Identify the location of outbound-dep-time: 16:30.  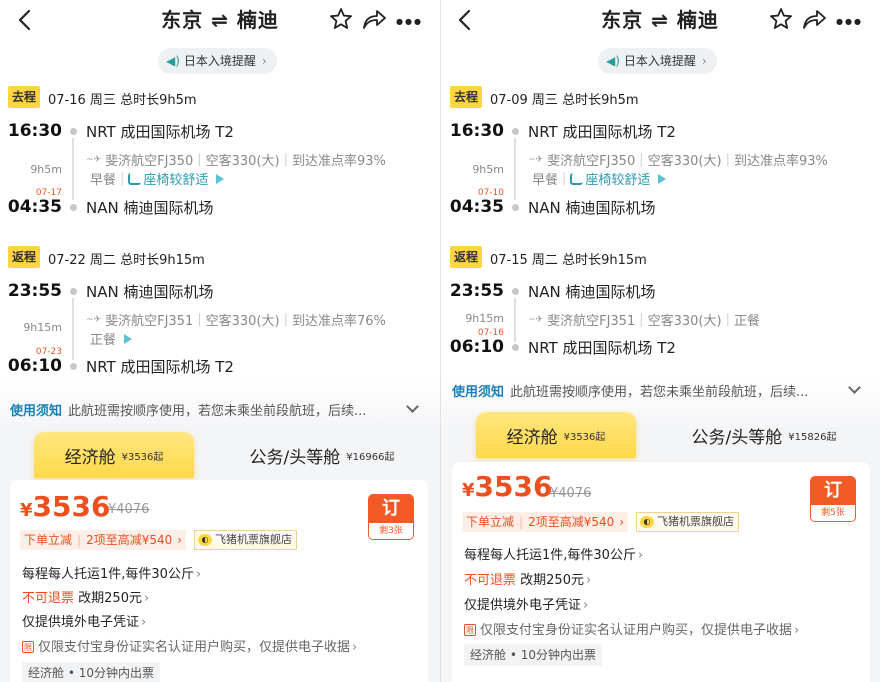
(476, 131).